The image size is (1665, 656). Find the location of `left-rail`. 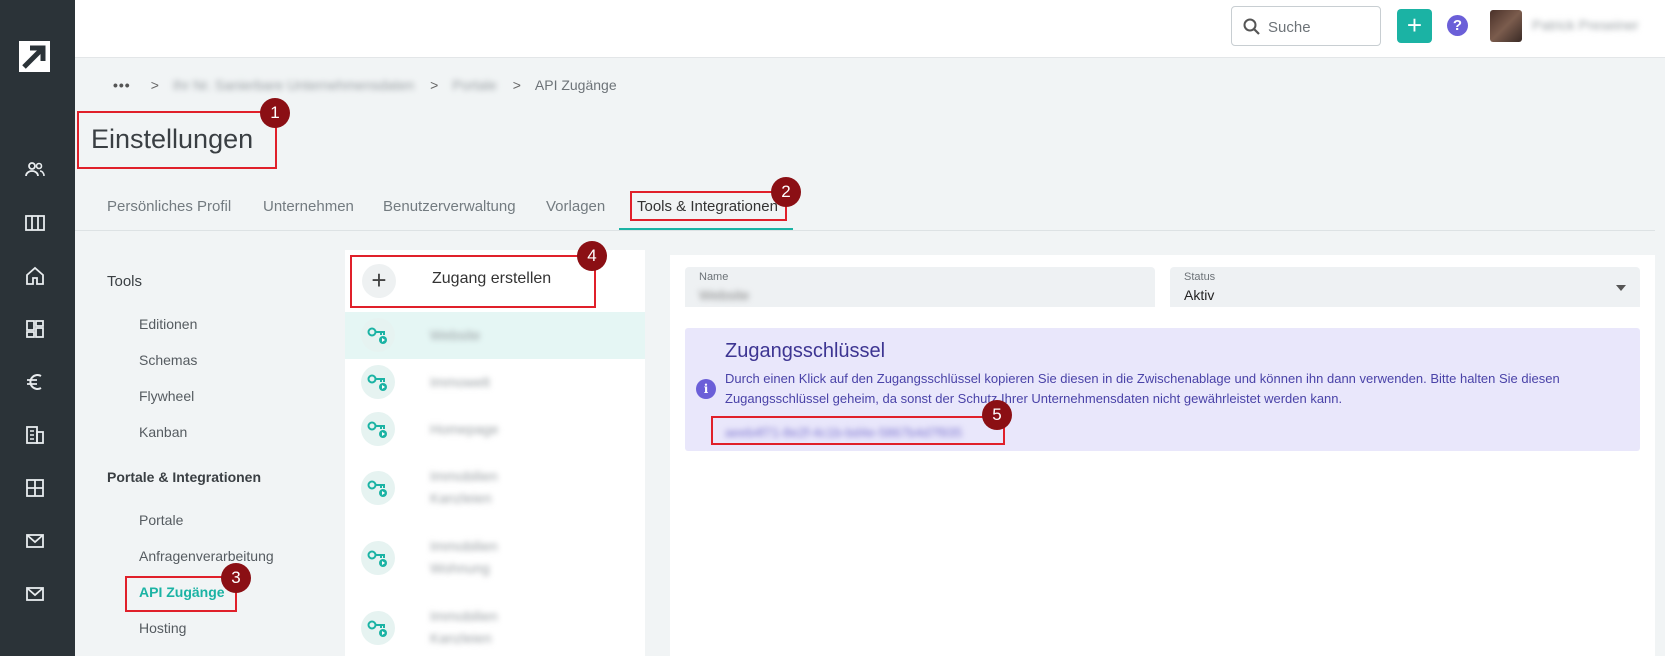

left-rail is located at coordinates (37, 328).